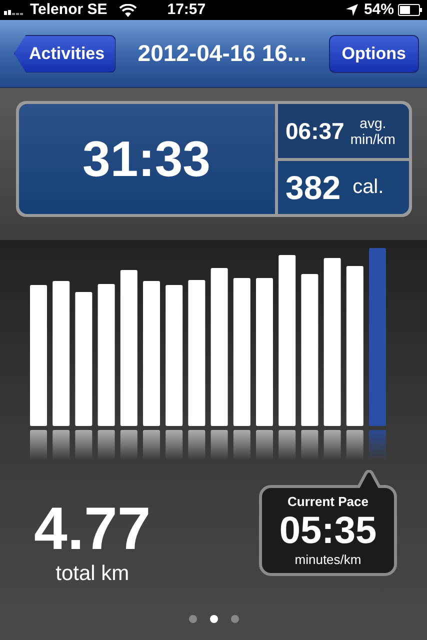 The image size is (427, 640). I want to click on current-pace-label: Current Pace, so click(328, 502).